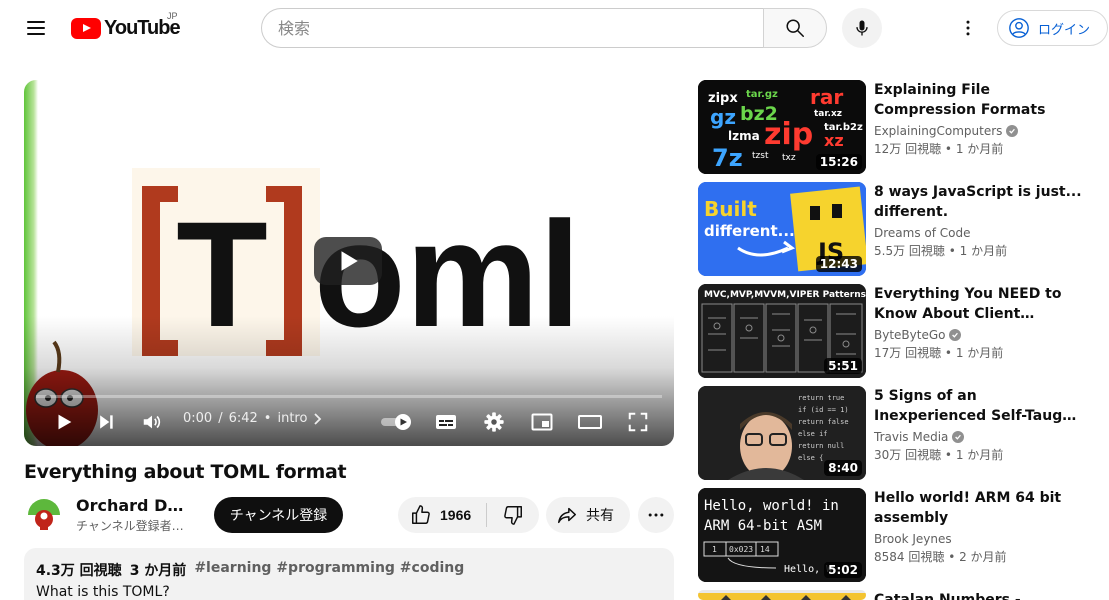  What do you see at coordinates (36, 28) in the screenshot?
I see `menu-button` at bounding box center [36, 28].